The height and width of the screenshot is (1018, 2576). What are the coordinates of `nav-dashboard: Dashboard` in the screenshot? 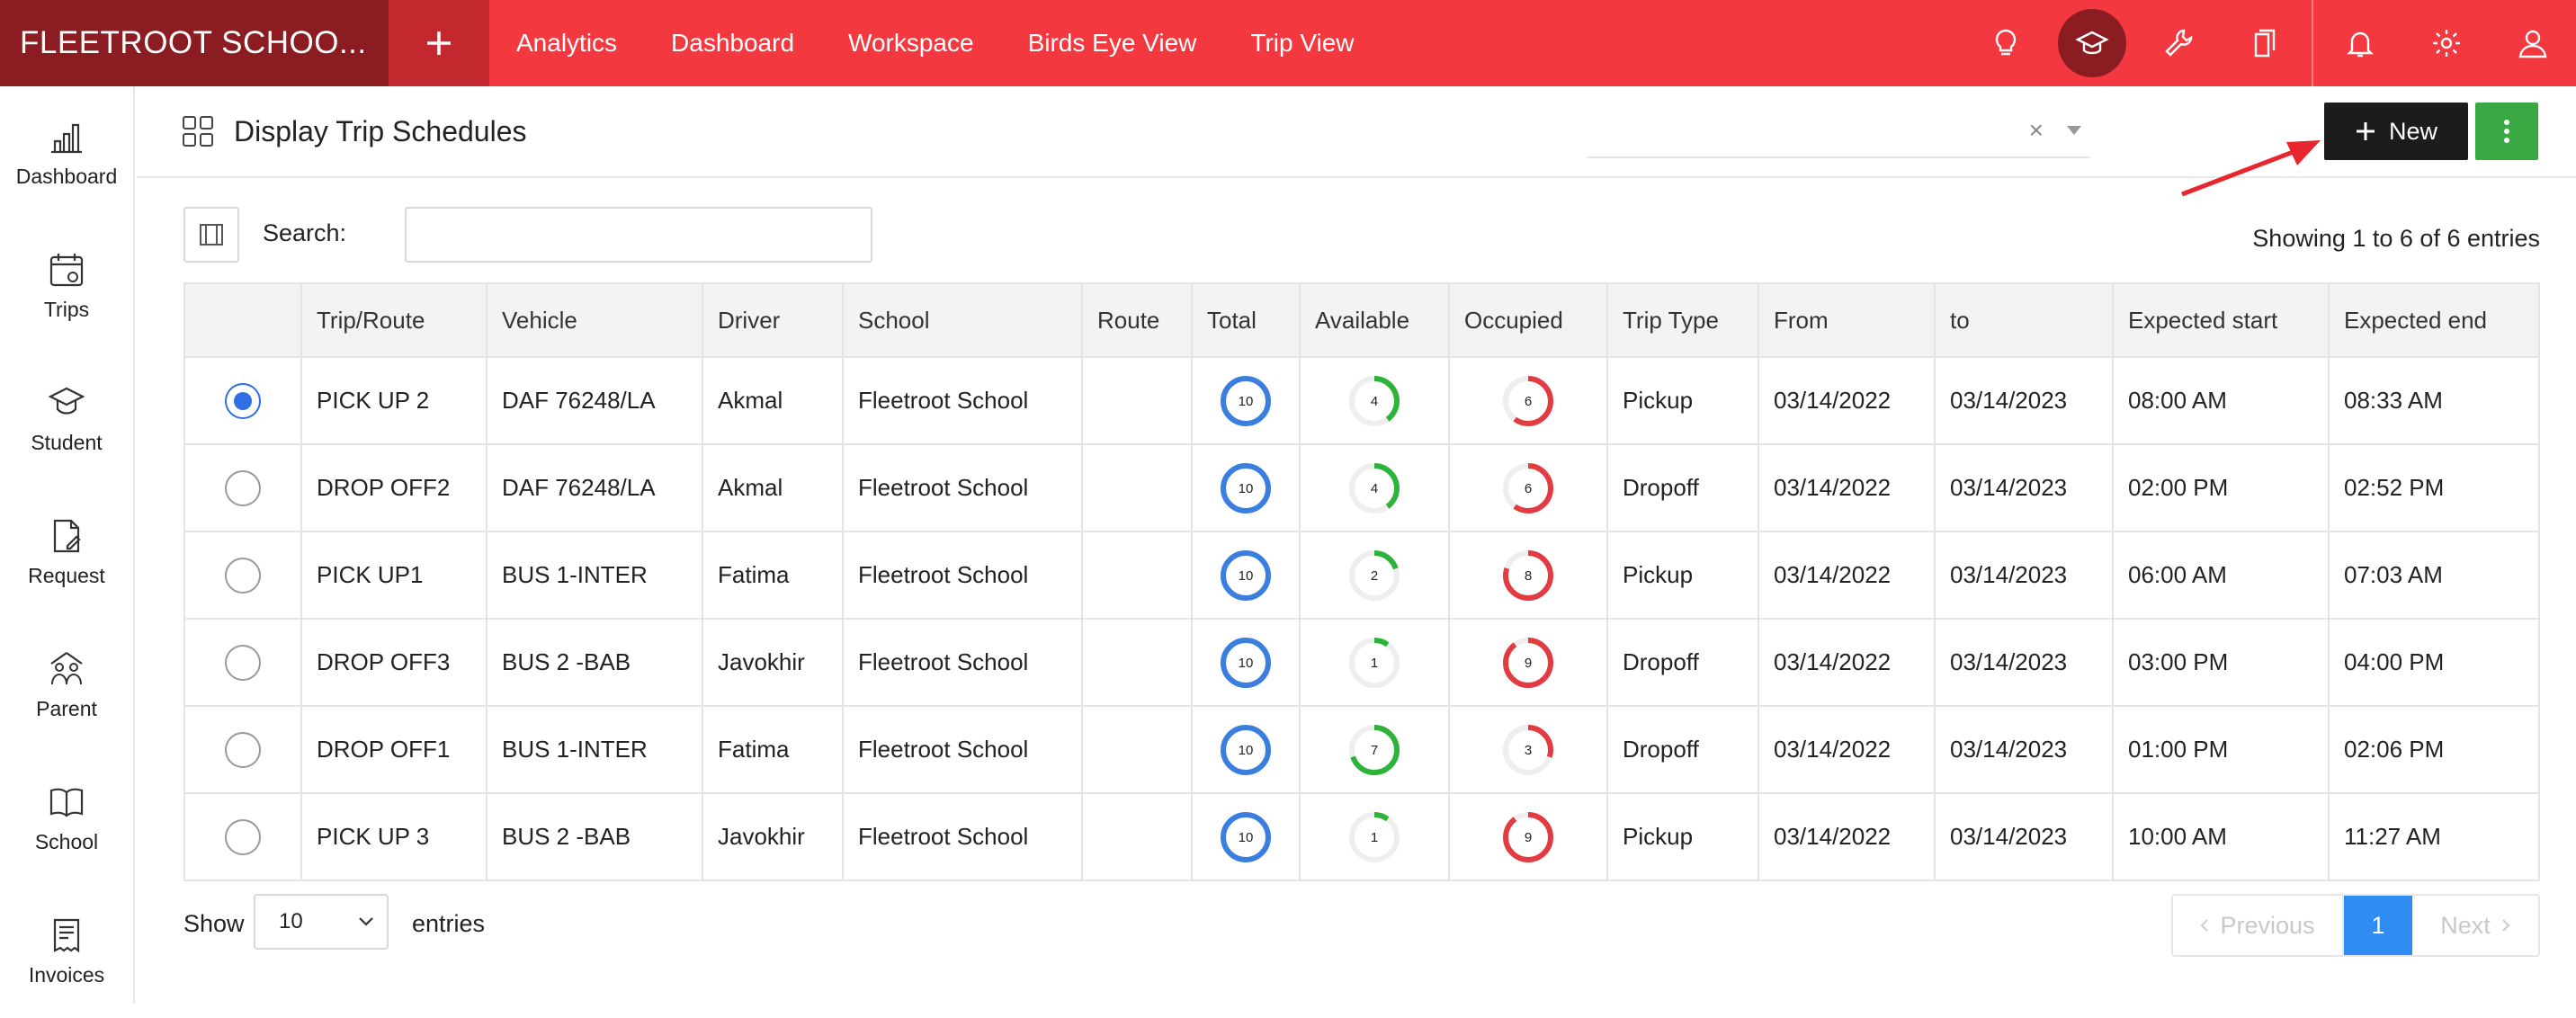 It's located at (732, 43).